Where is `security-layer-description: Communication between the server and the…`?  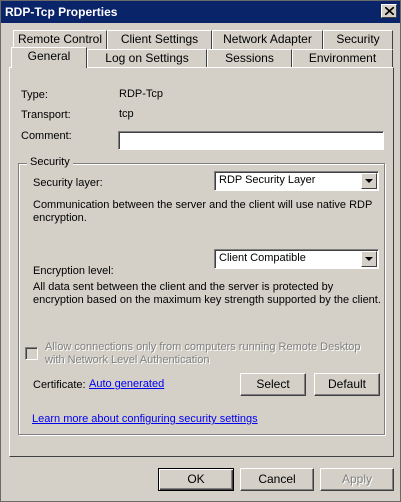
security-layer-description: Communication between the server and the… is located at coordinates (203, 211).